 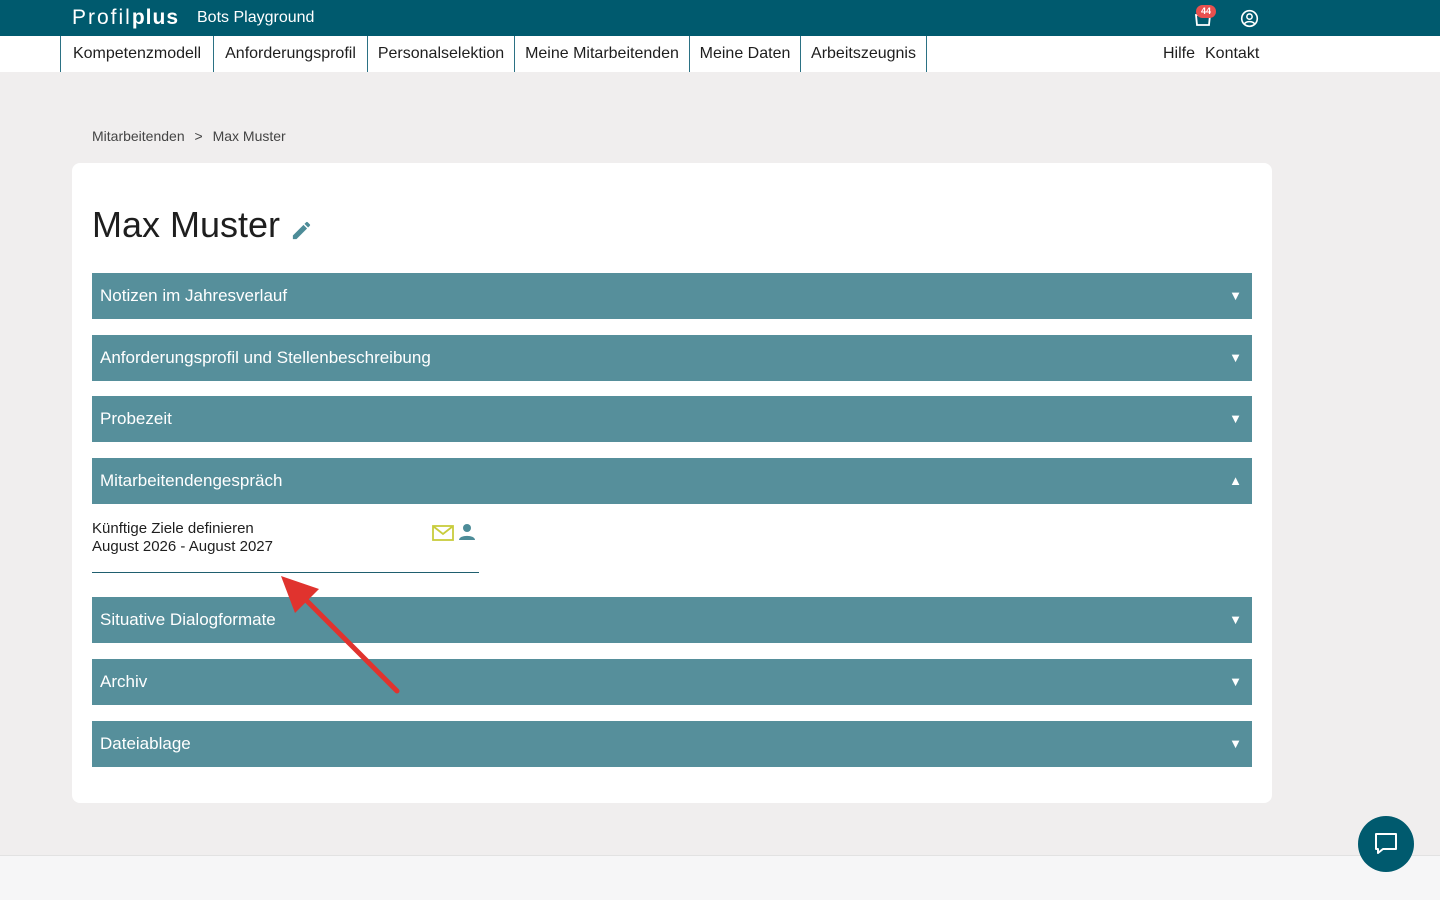 What do you see at coordinates (340, 635) in the screenshot?
I see `annotation-arrow-icon` at bounding box center [340, 635].